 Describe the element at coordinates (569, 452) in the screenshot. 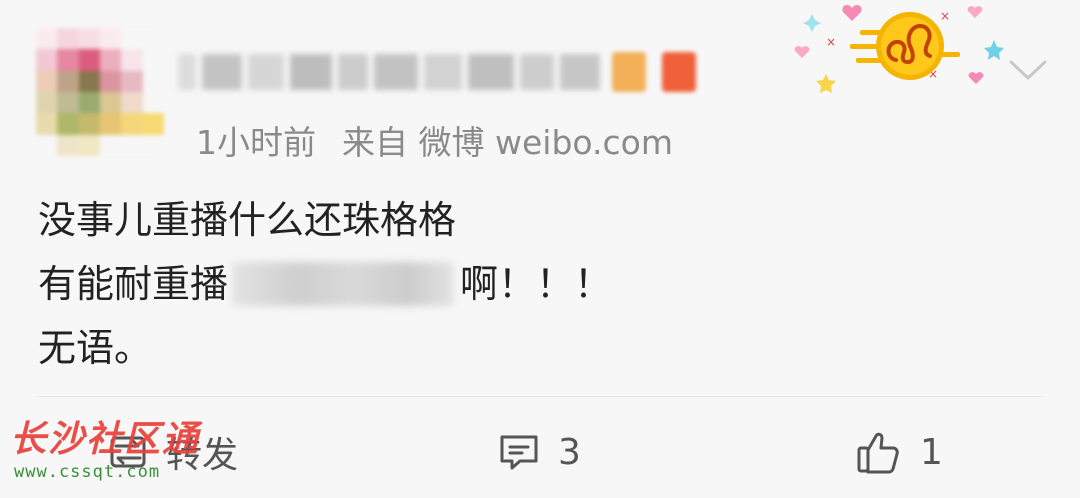

I see `comments-count: 3` at that location.